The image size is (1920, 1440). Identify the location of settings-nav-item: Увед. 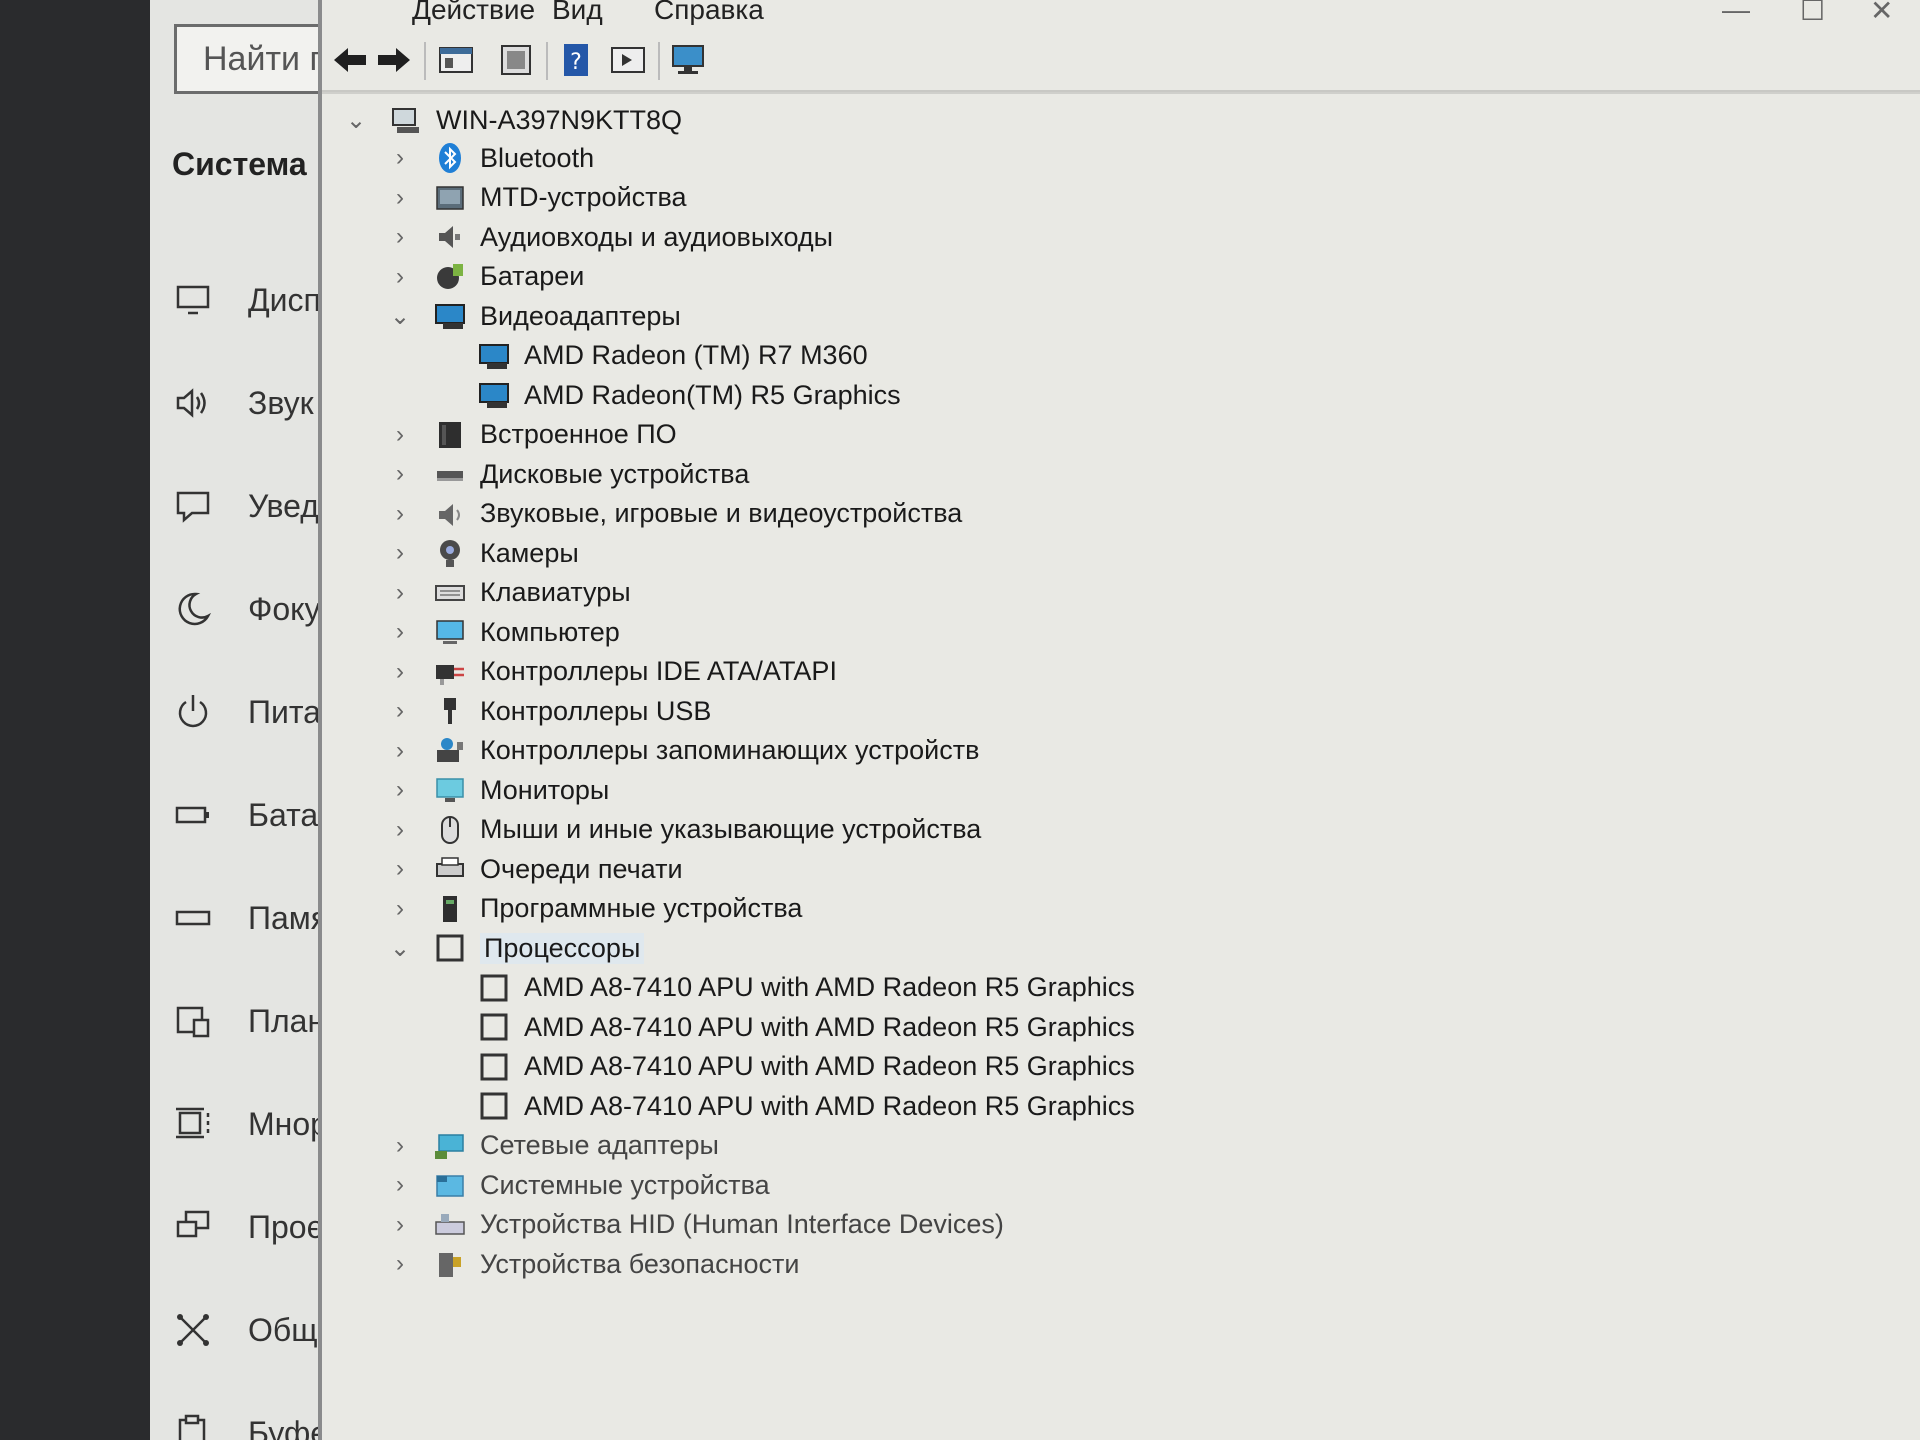
(251, 506).